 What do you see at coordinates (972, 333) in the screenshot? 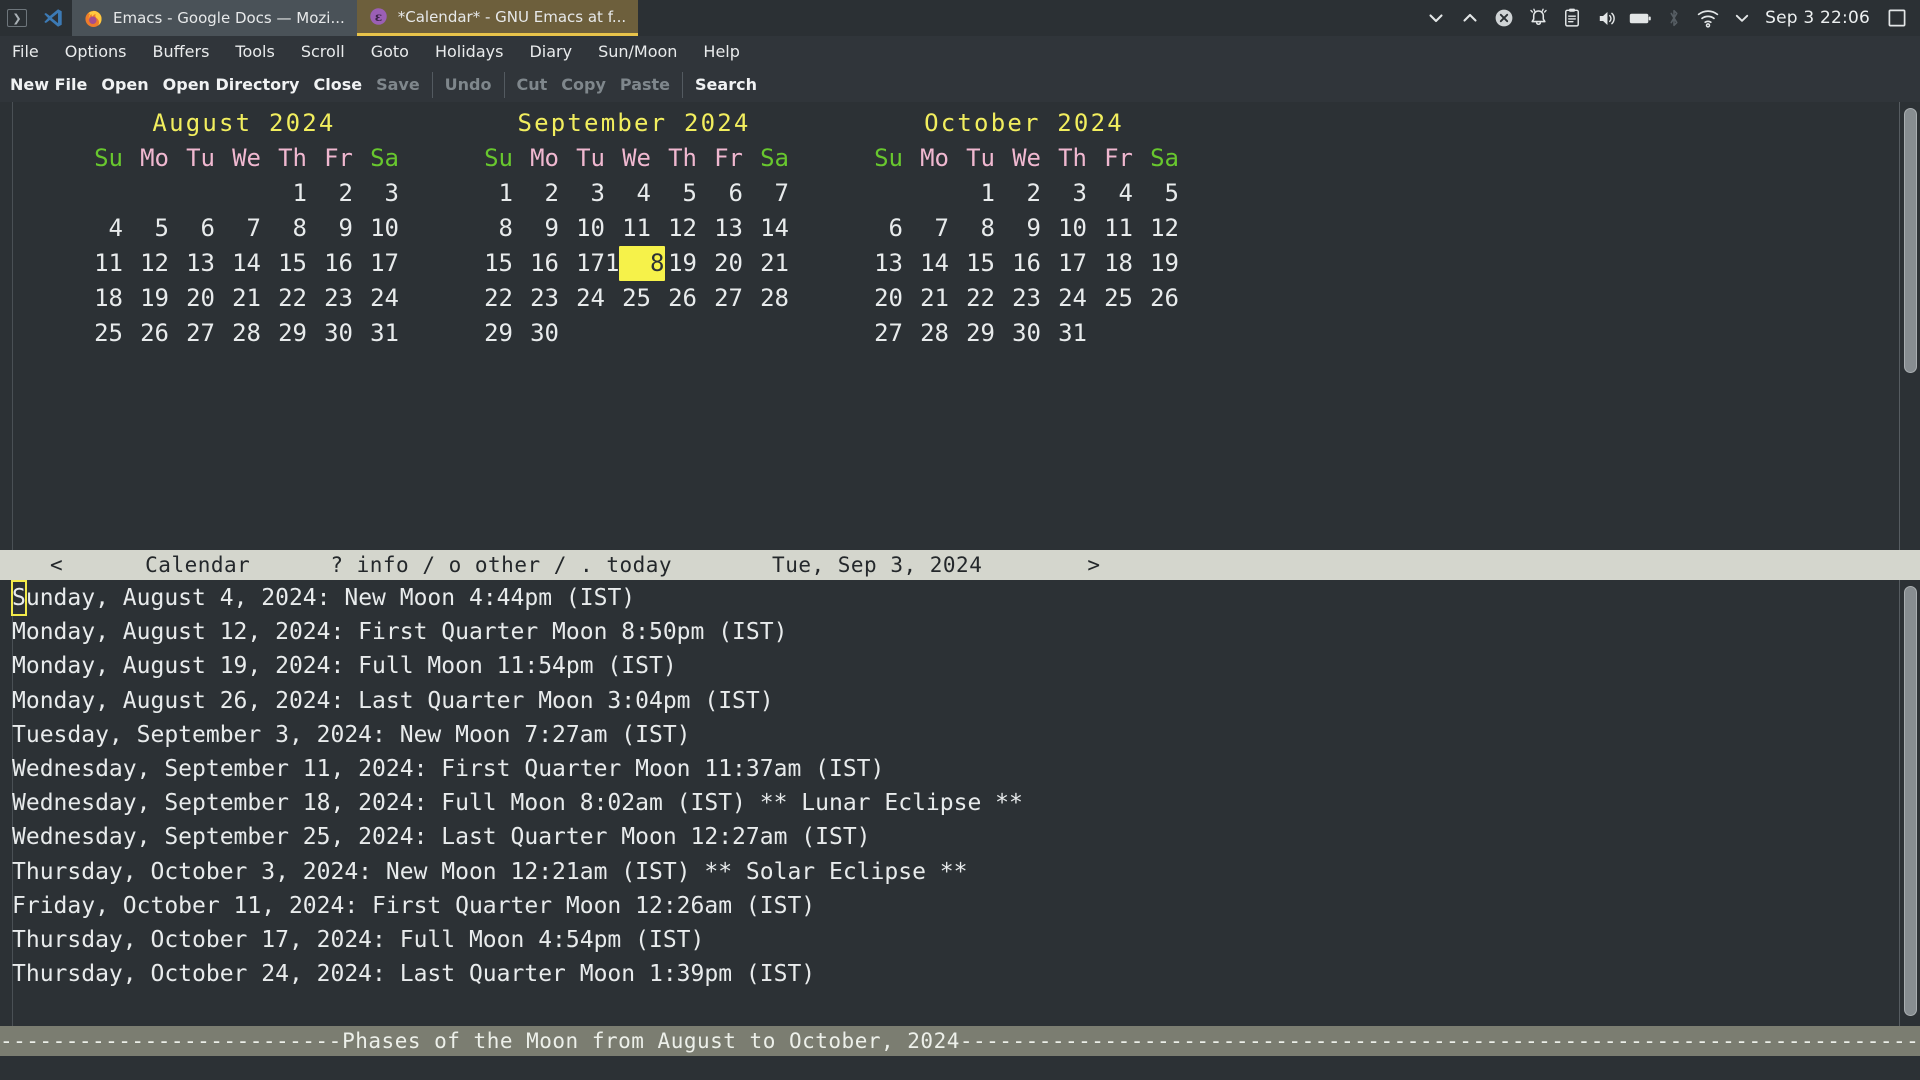
I see `calendar-day-cell: 29` at bounding box center [972, 333].